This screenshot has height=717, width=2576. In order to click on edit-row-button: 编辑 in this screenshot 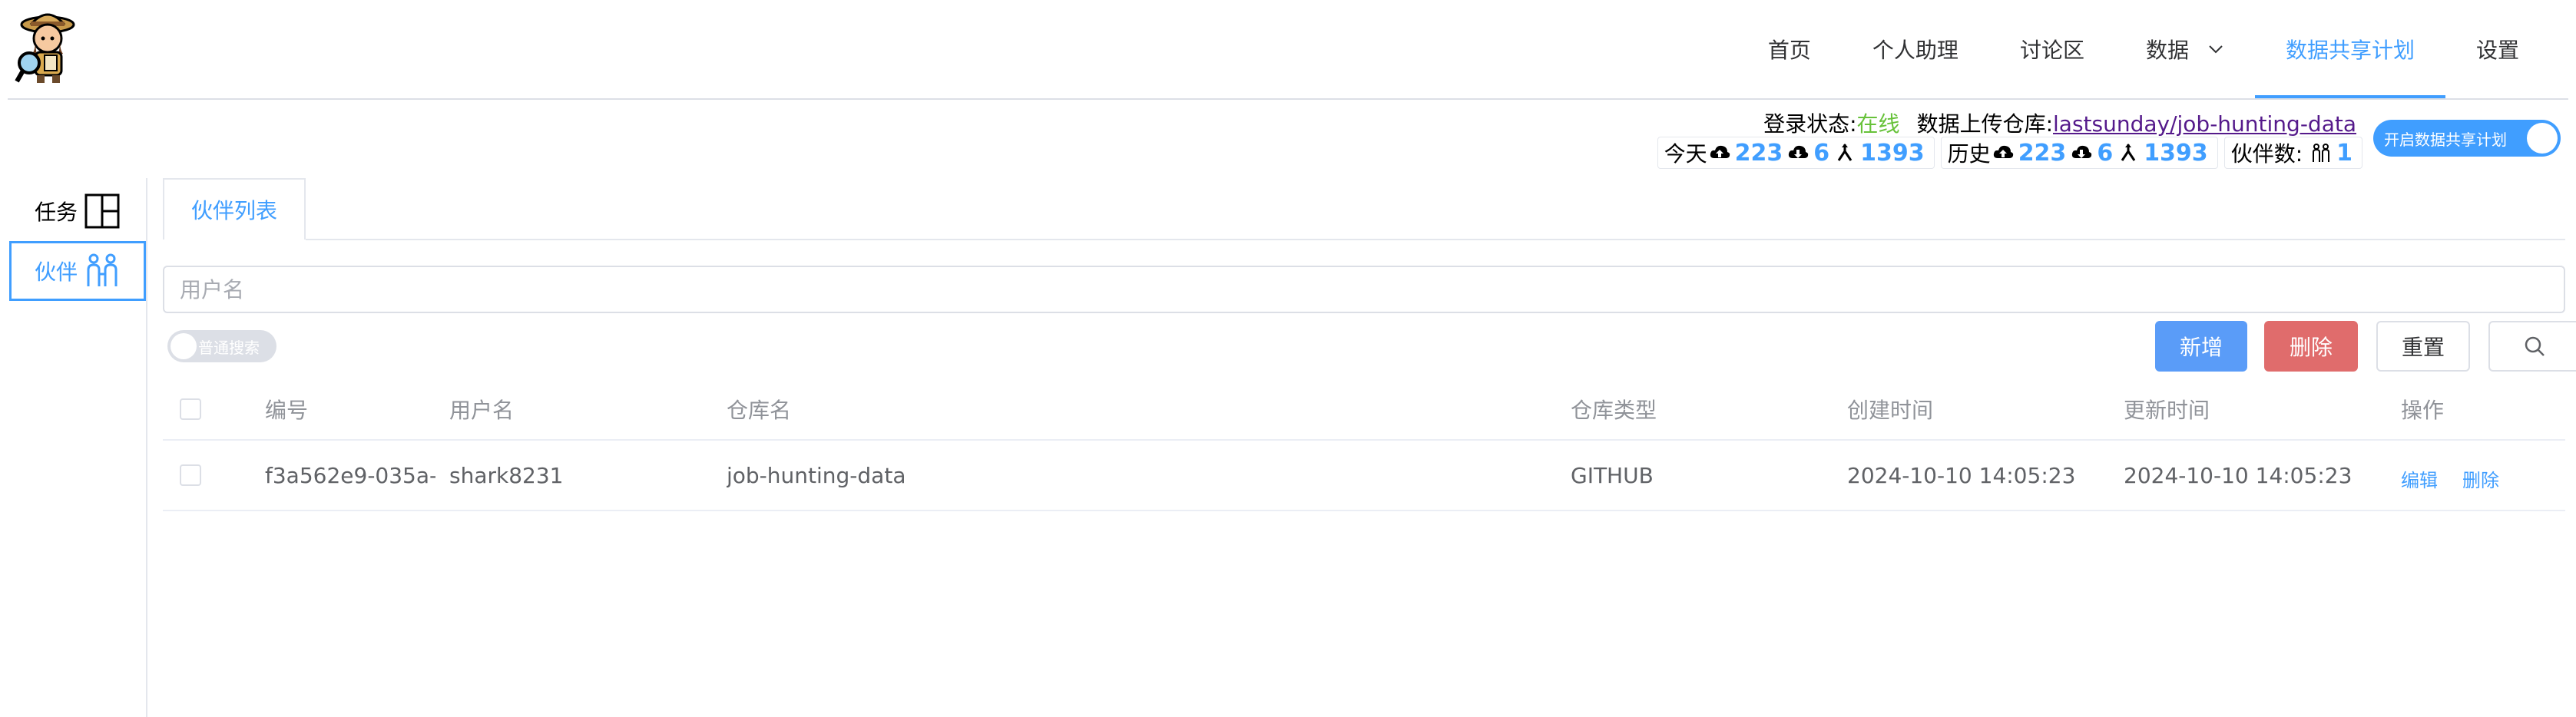, I will do `click(2419, 475)`.